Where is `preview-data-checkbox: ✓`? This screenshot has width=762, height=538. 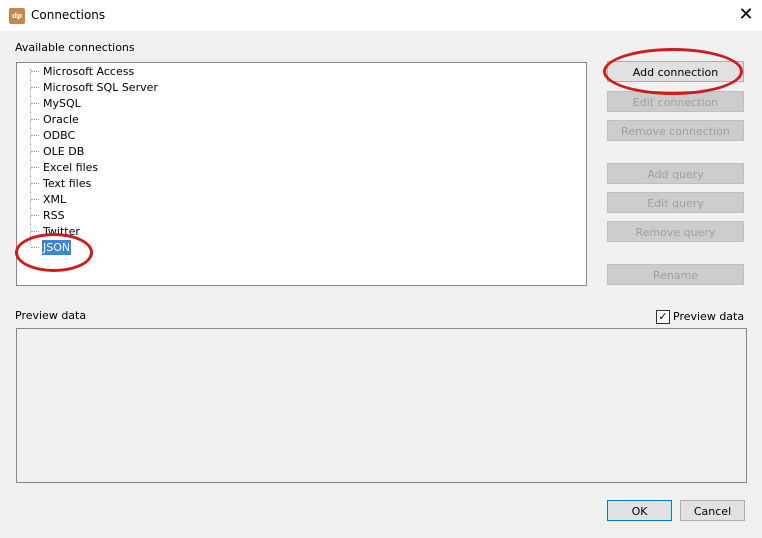 preview-data-checkbox: ✓ is located at coordinates (663, 317).